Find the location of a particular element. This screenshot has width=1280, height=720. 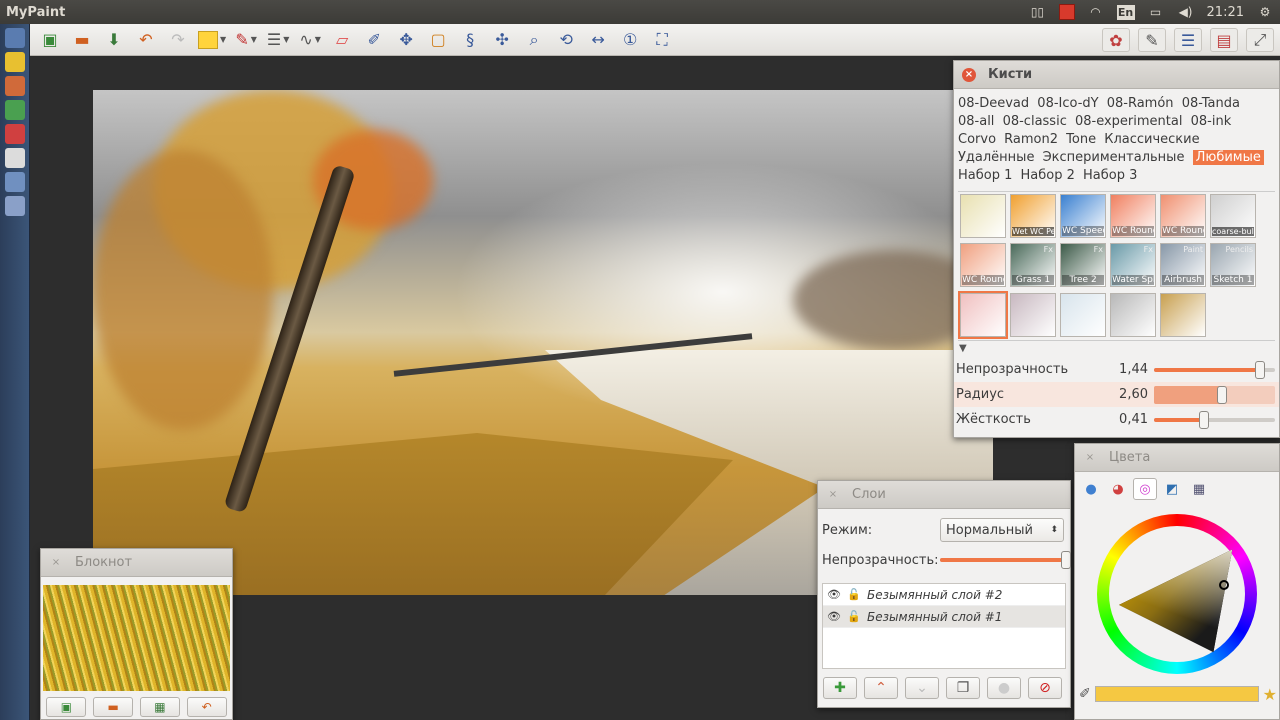

layer-row: 👁 🔓 Безымянный слой #1 is located at coordinates (944, 617).